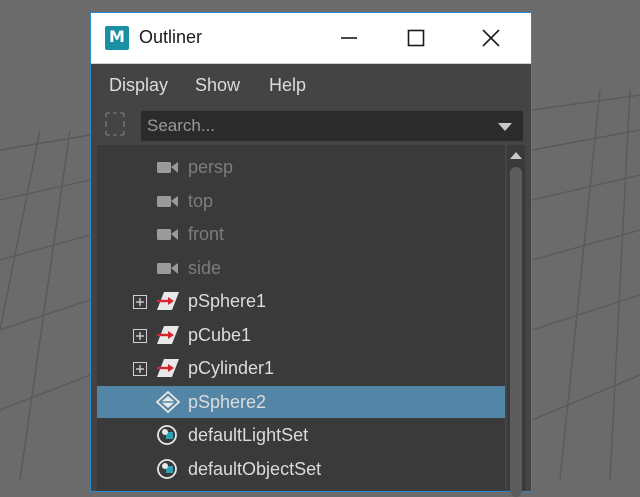 Image resolution: width=640 pixels, height=497 pixels. Describe the element at coordinates (201, 200) in the screenshot. I see `outliner-row-label: top` at that location.